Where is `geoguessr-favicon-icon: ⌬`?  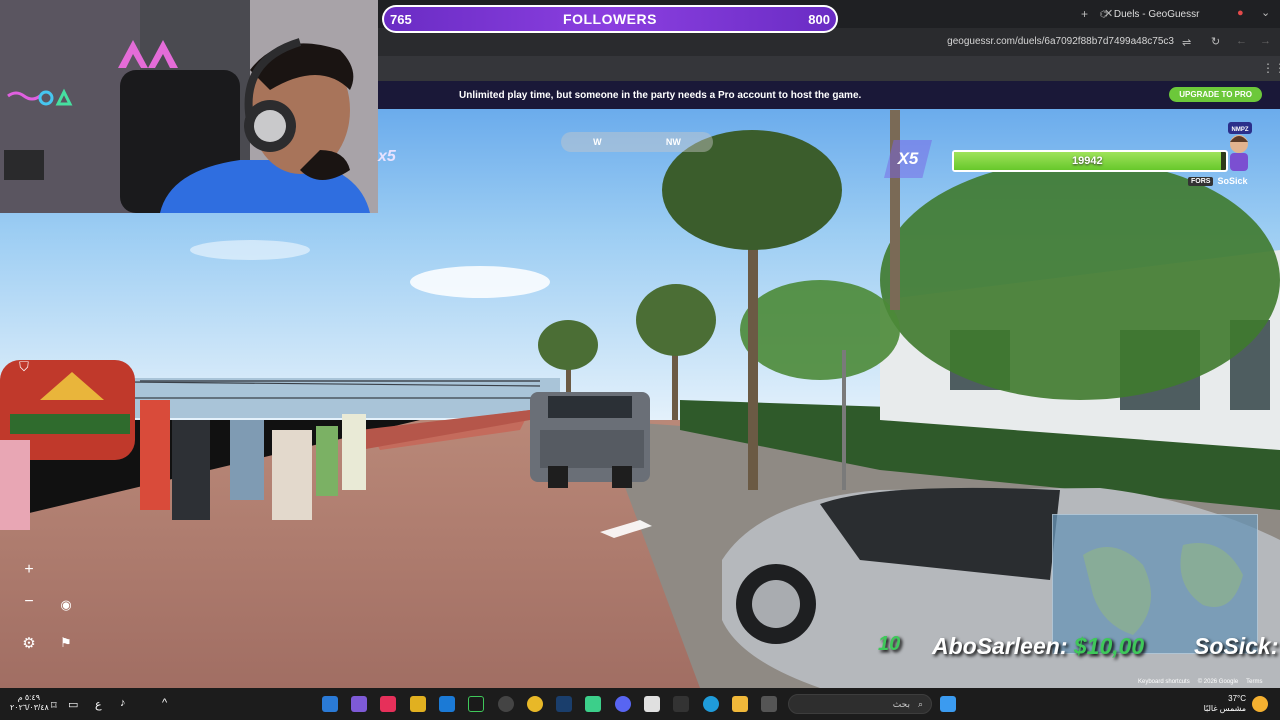
geoguessr-favicon-icon: ⌬ is located at coordinates (1104, 13).